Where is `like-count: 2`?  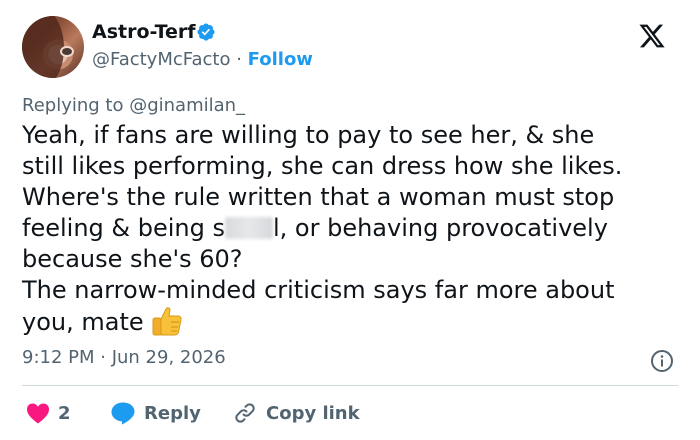
like-count: 2 is located at coordinates (64, 413).